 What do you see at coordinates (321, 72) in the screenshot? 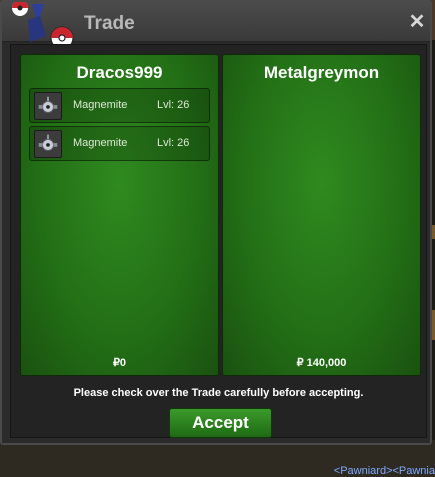
I see `partner-trainer-name: Metalgreymon` at bounding box center [321, 72].